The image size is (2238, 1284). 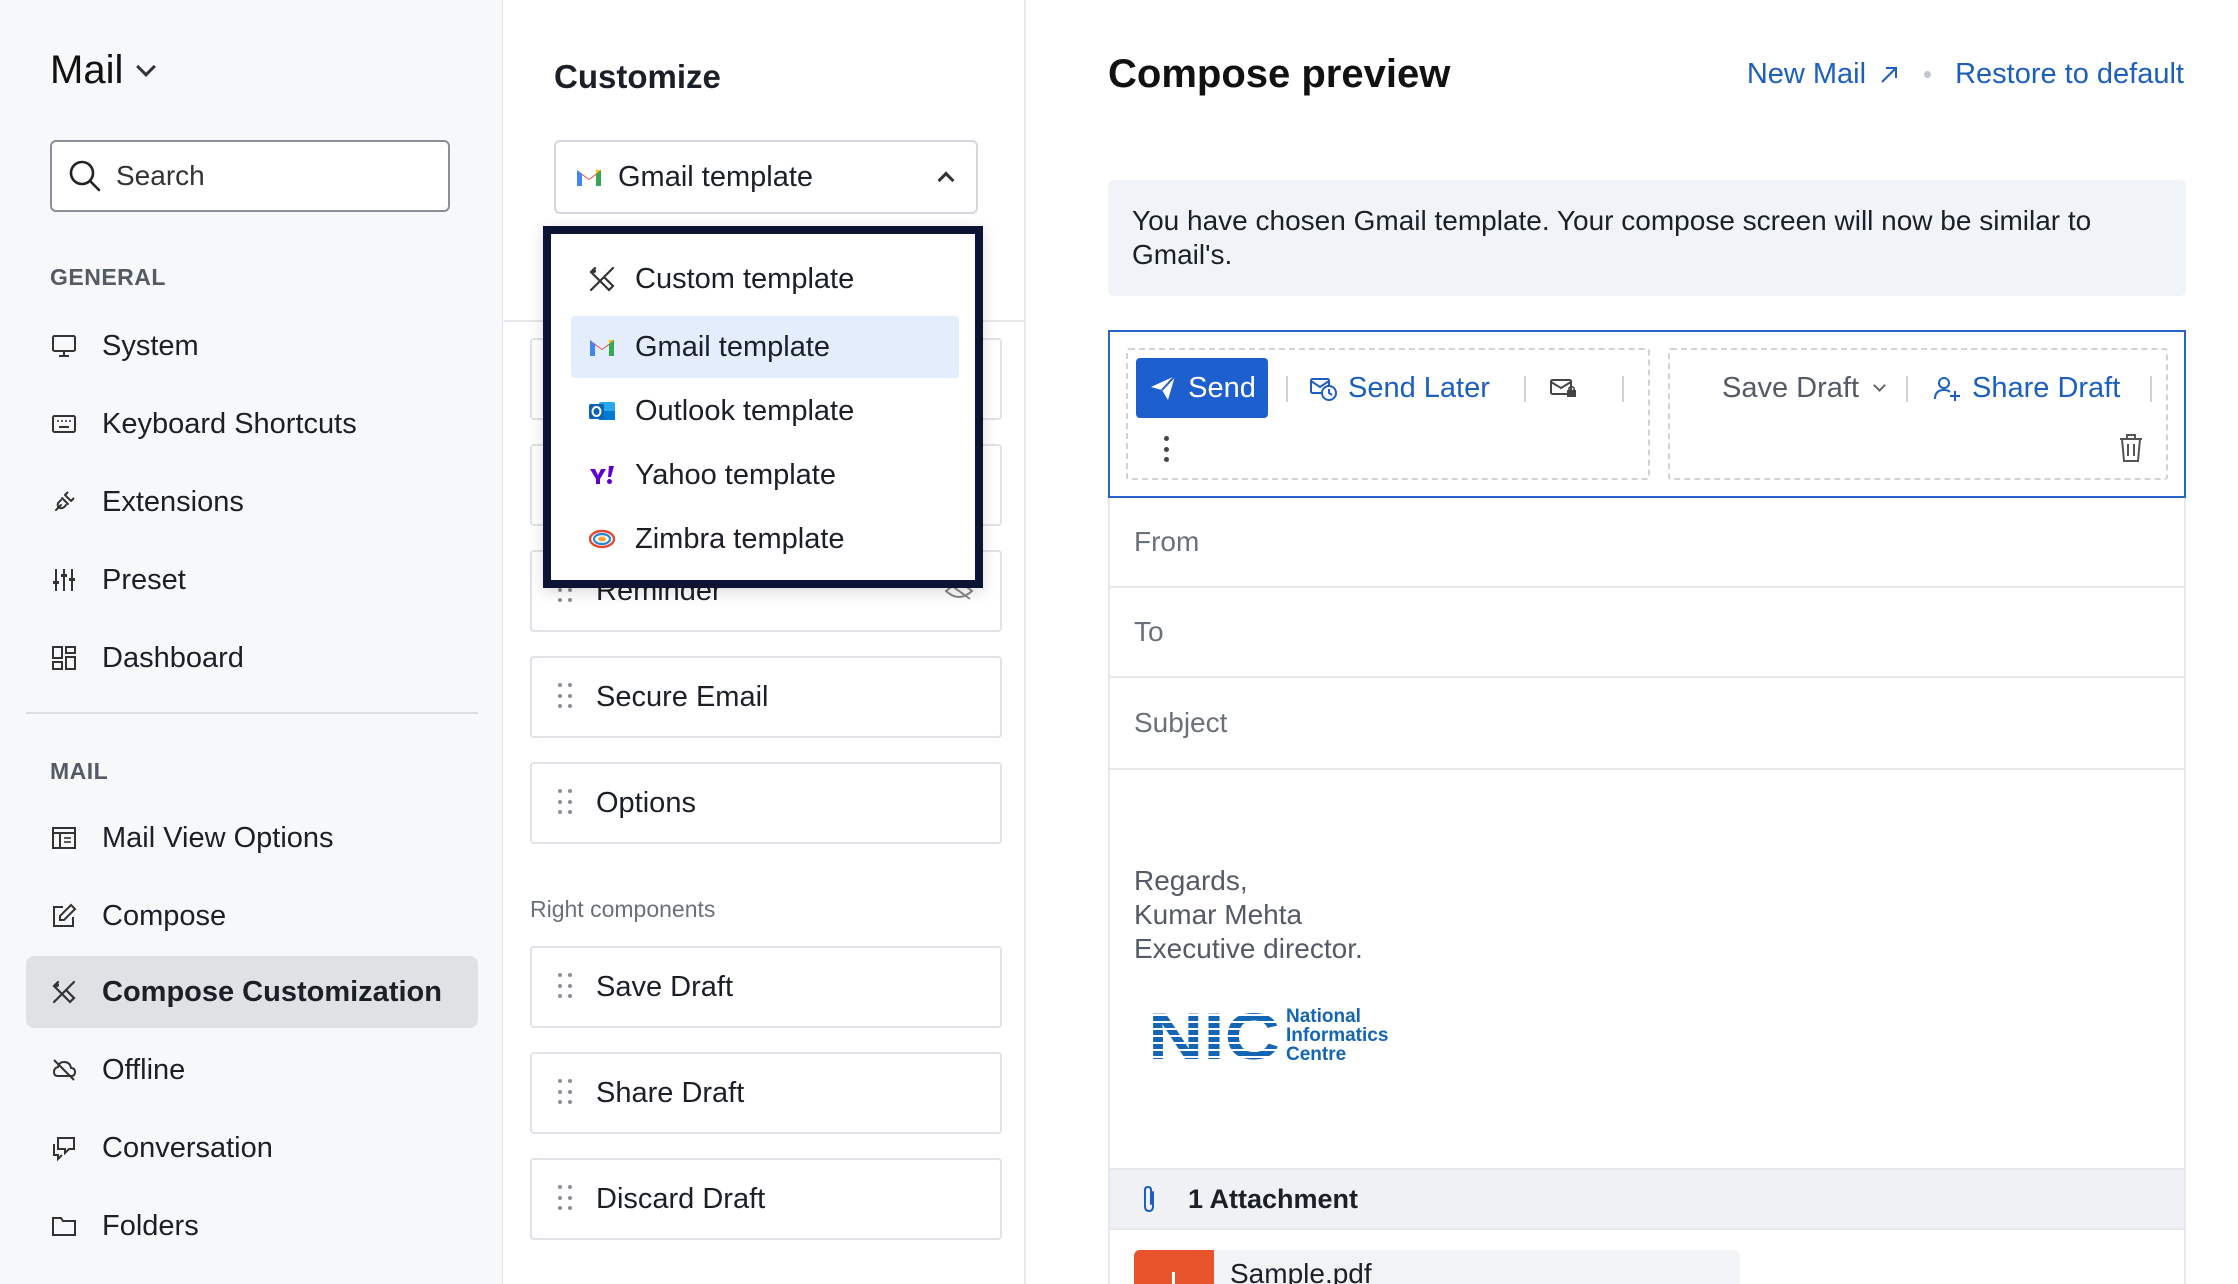 What do you see at coordinates (64, 838) in the screenshot?
I see `layout-icon` at bounding box center [64, 838].